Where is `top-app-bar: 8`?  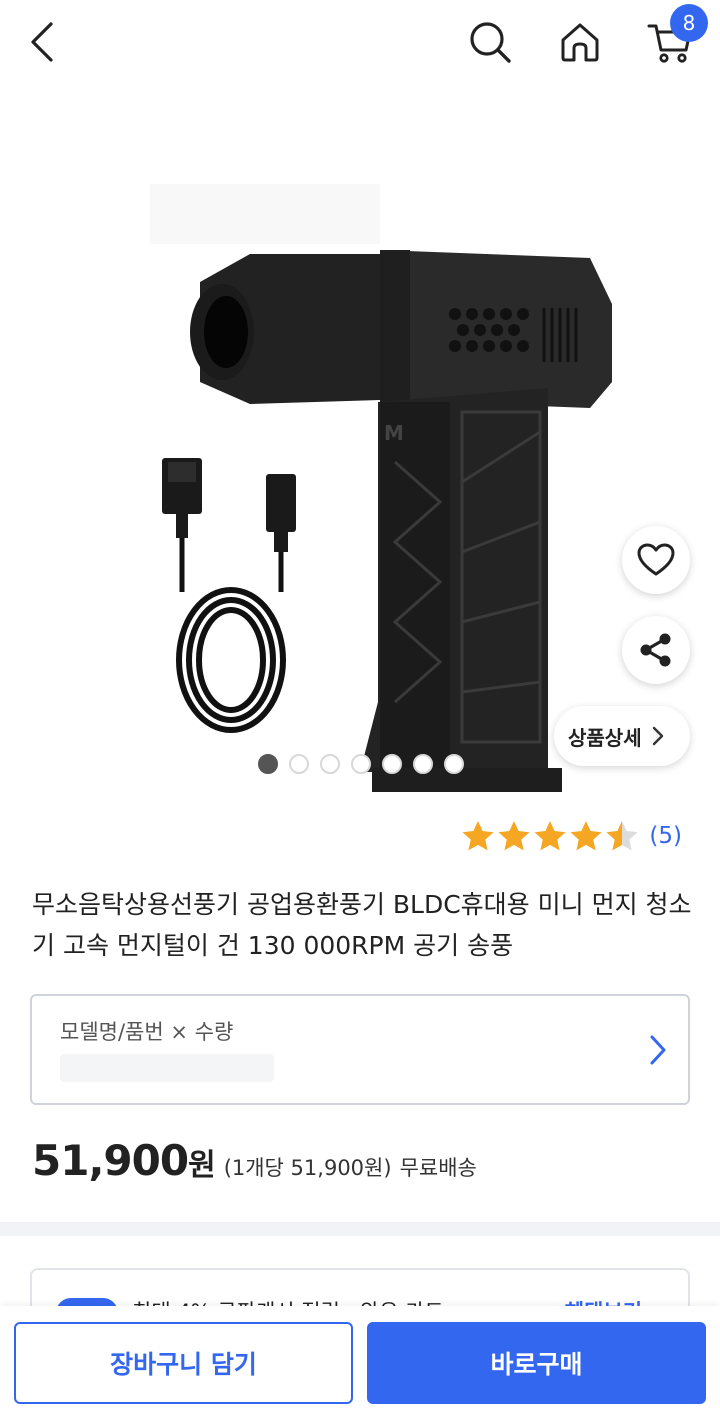
top-app-bar: 8 is located at coordinates (360, 41).